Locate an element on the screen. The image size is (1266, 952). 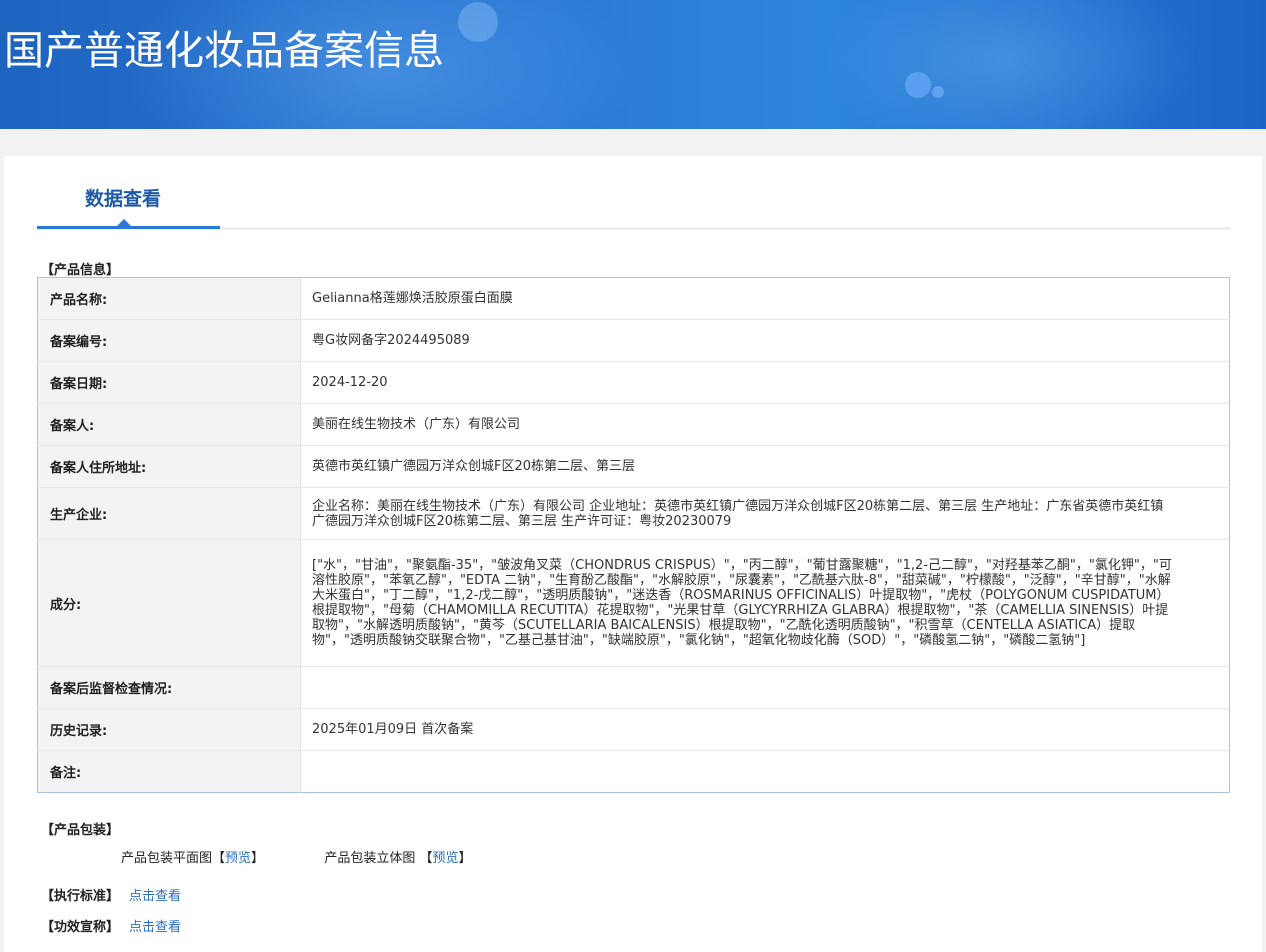
row-value: 2025年01月09日 首次备案 is located at coordinates (765, 729).